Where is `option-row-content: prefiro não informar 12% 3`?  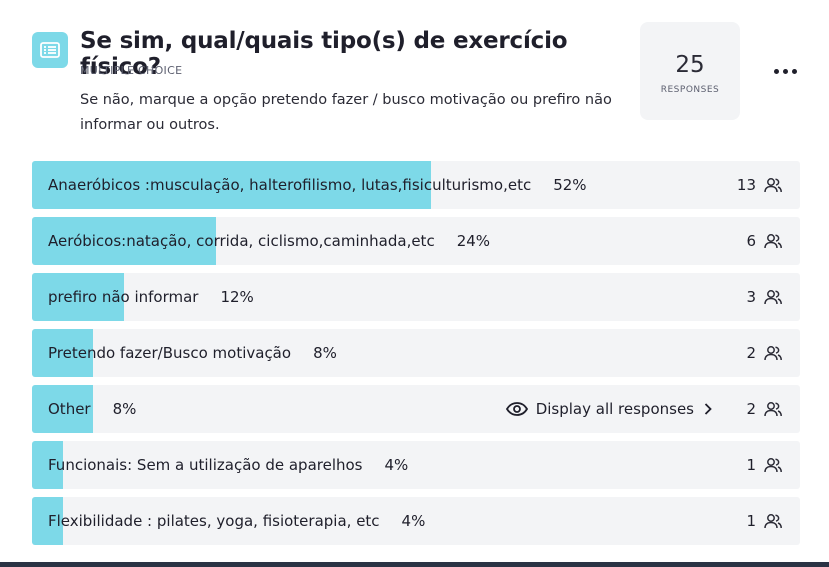
option-row-content: prefiro não informar 12% 3 is located at coordinates (415, 297).